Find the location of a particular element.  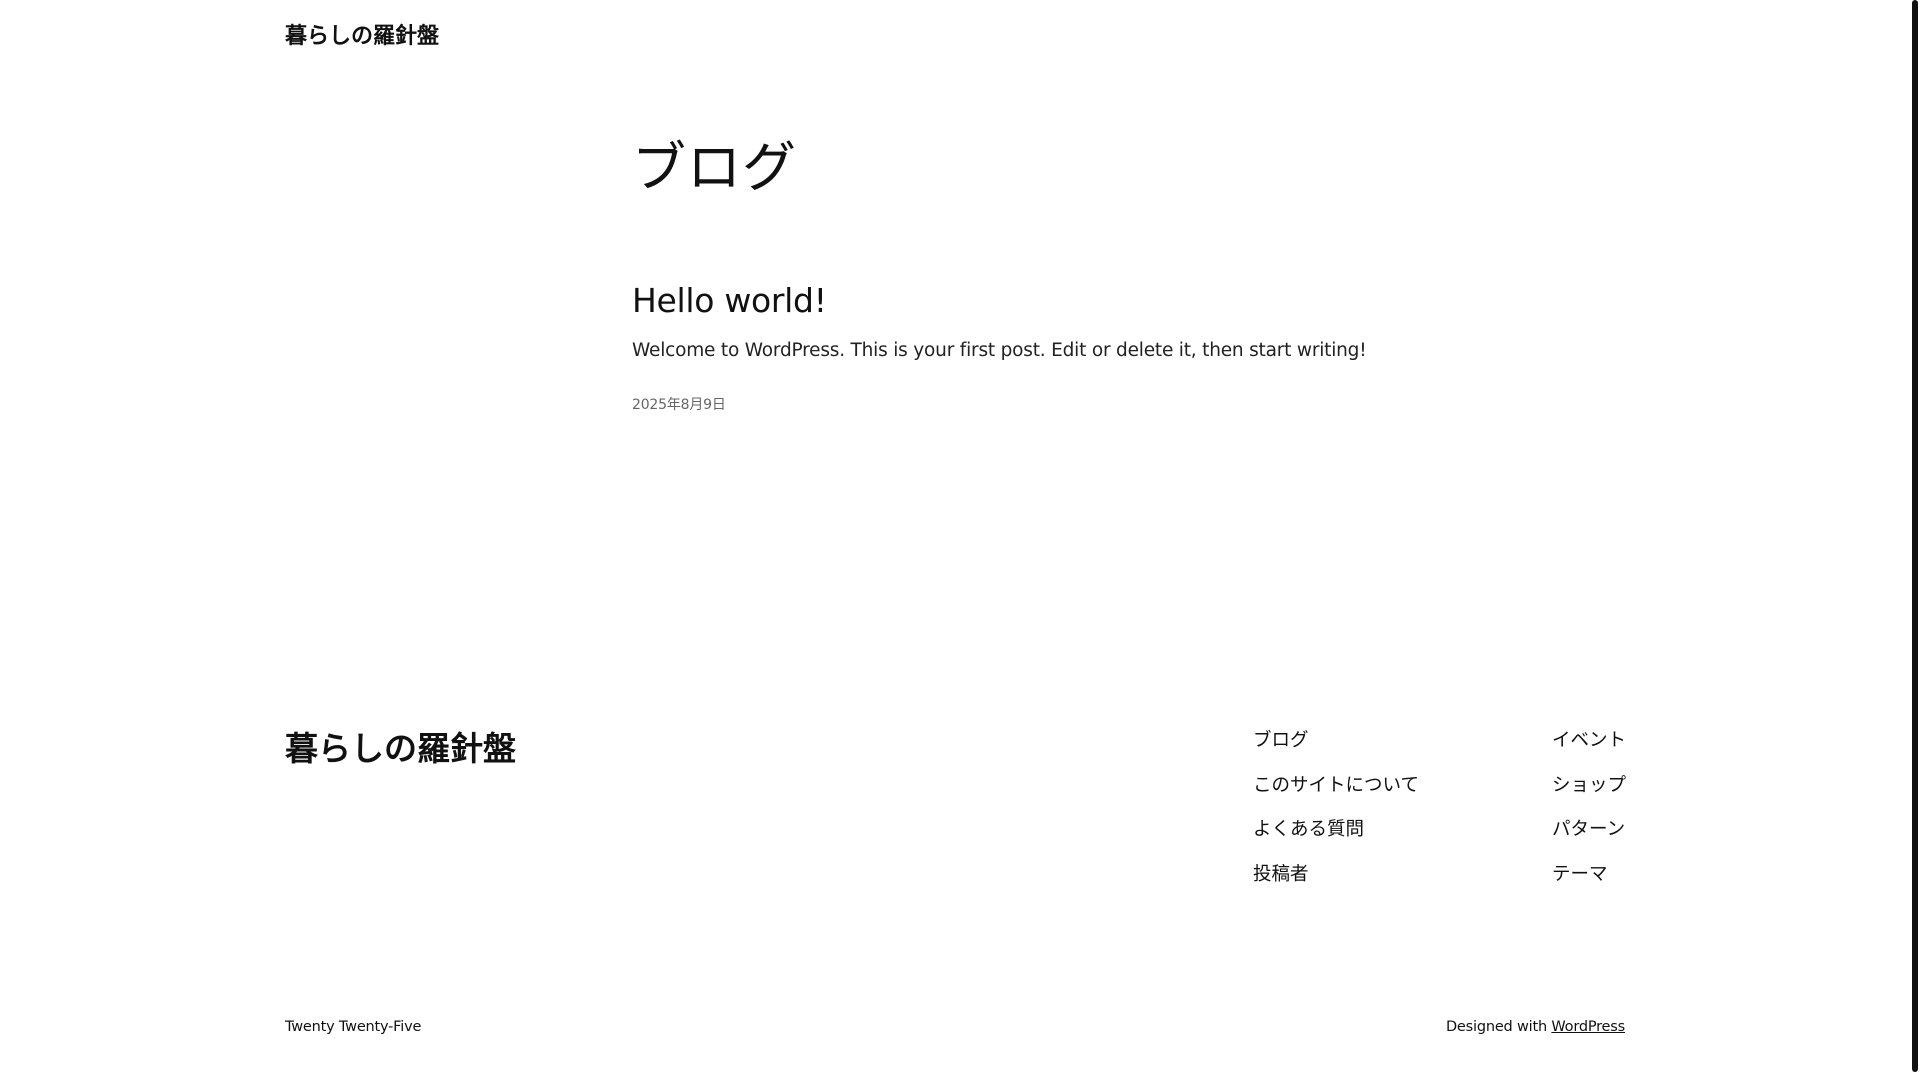

post-title-link: Hello world! is located at coordinates (982, 301).